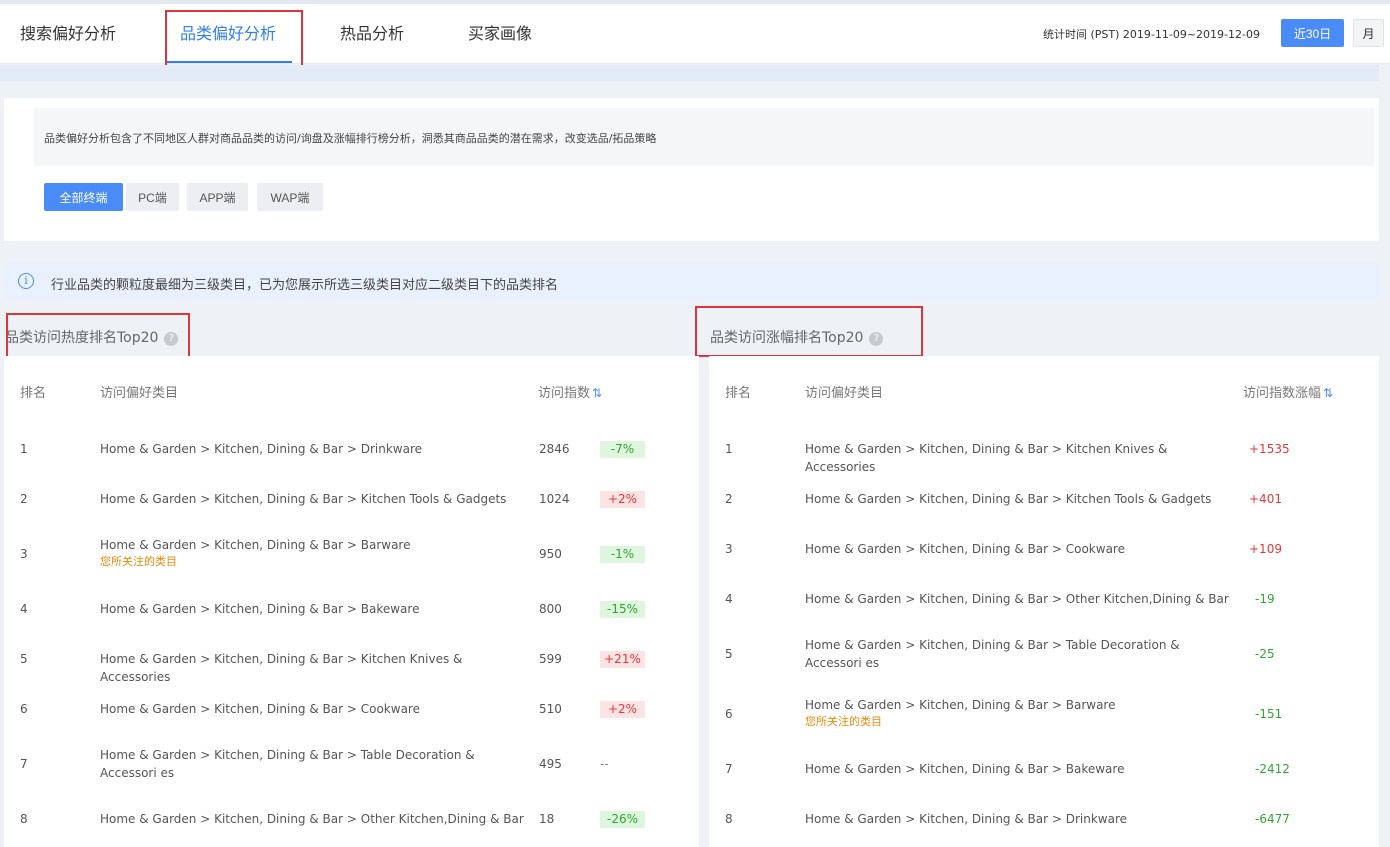 The width and height of the screenshot is (1390, 847). I want to click on header-divider, so click(695, 73).